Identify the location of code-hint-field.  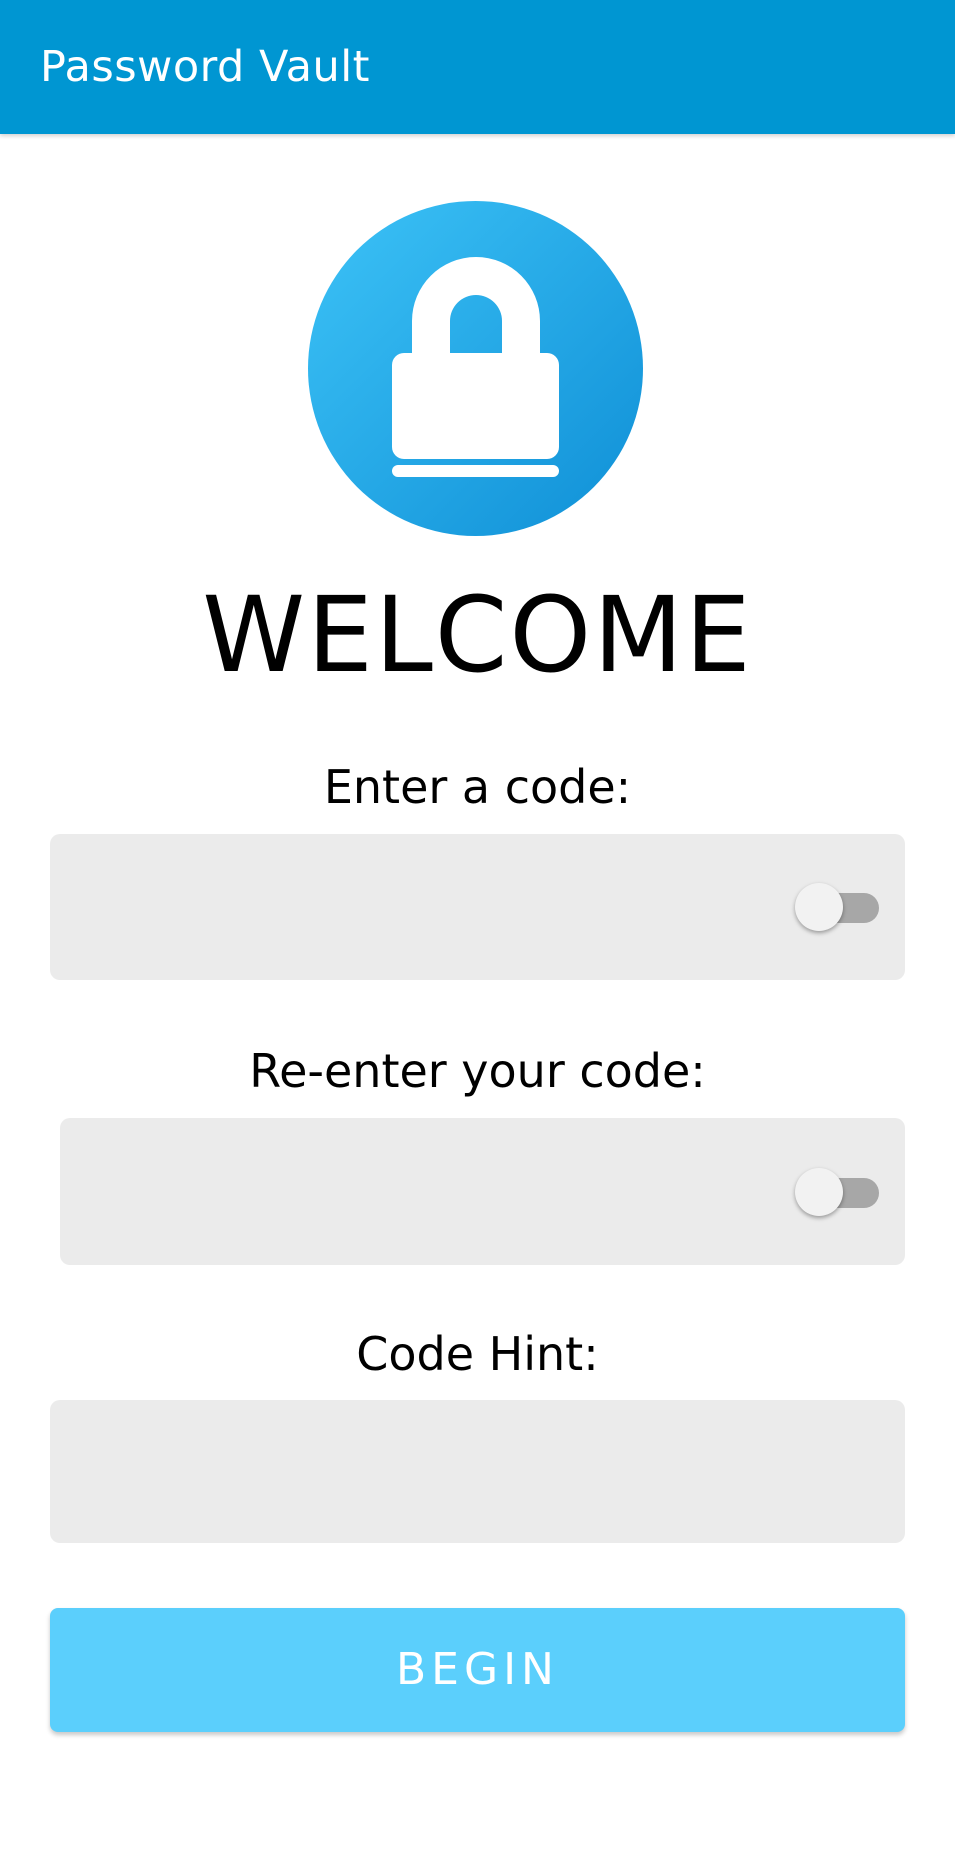
(477, 1471).